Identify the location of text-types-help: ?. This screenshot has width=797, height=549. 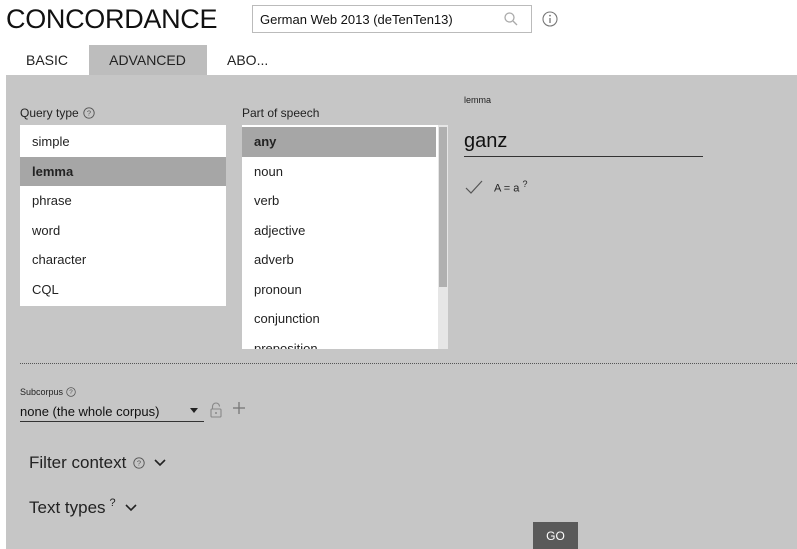
(113, 503).